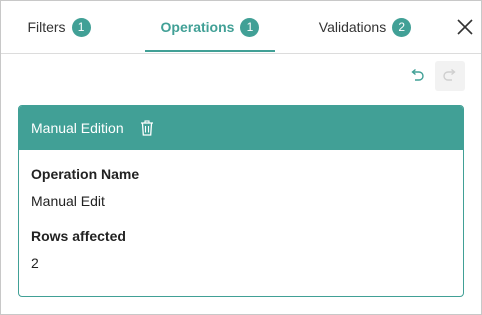 Image resolution: width=482 pixels, height=315 pixels. Describe the element at coordinates (78, 236) in the screenshot. I see `rows-affected-label: Rows affected` at that location.